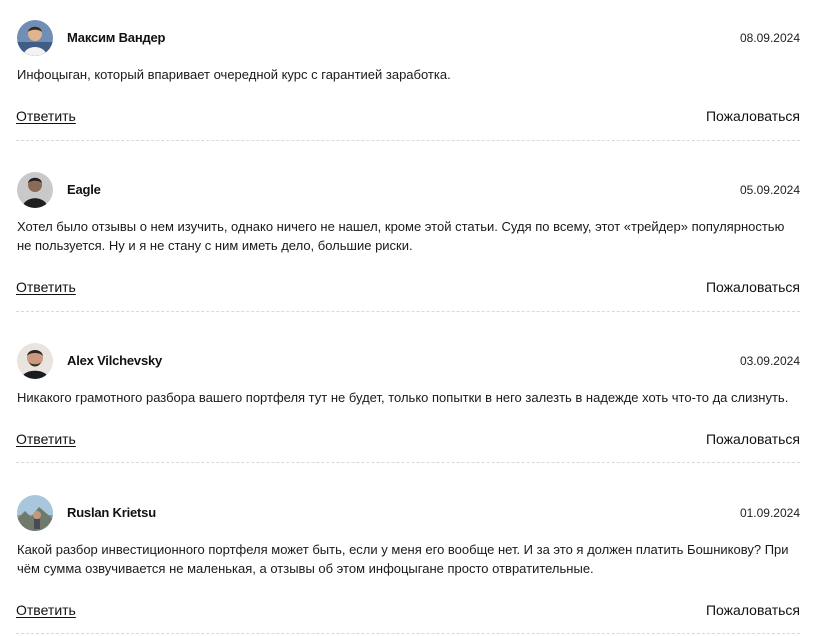 The height and width of the screenshot is (636, 825). What do you see at coordinates (769, 38) in the screenshot?
I see `comment-date: 08.09.2024` at bounding box center [769, 38].